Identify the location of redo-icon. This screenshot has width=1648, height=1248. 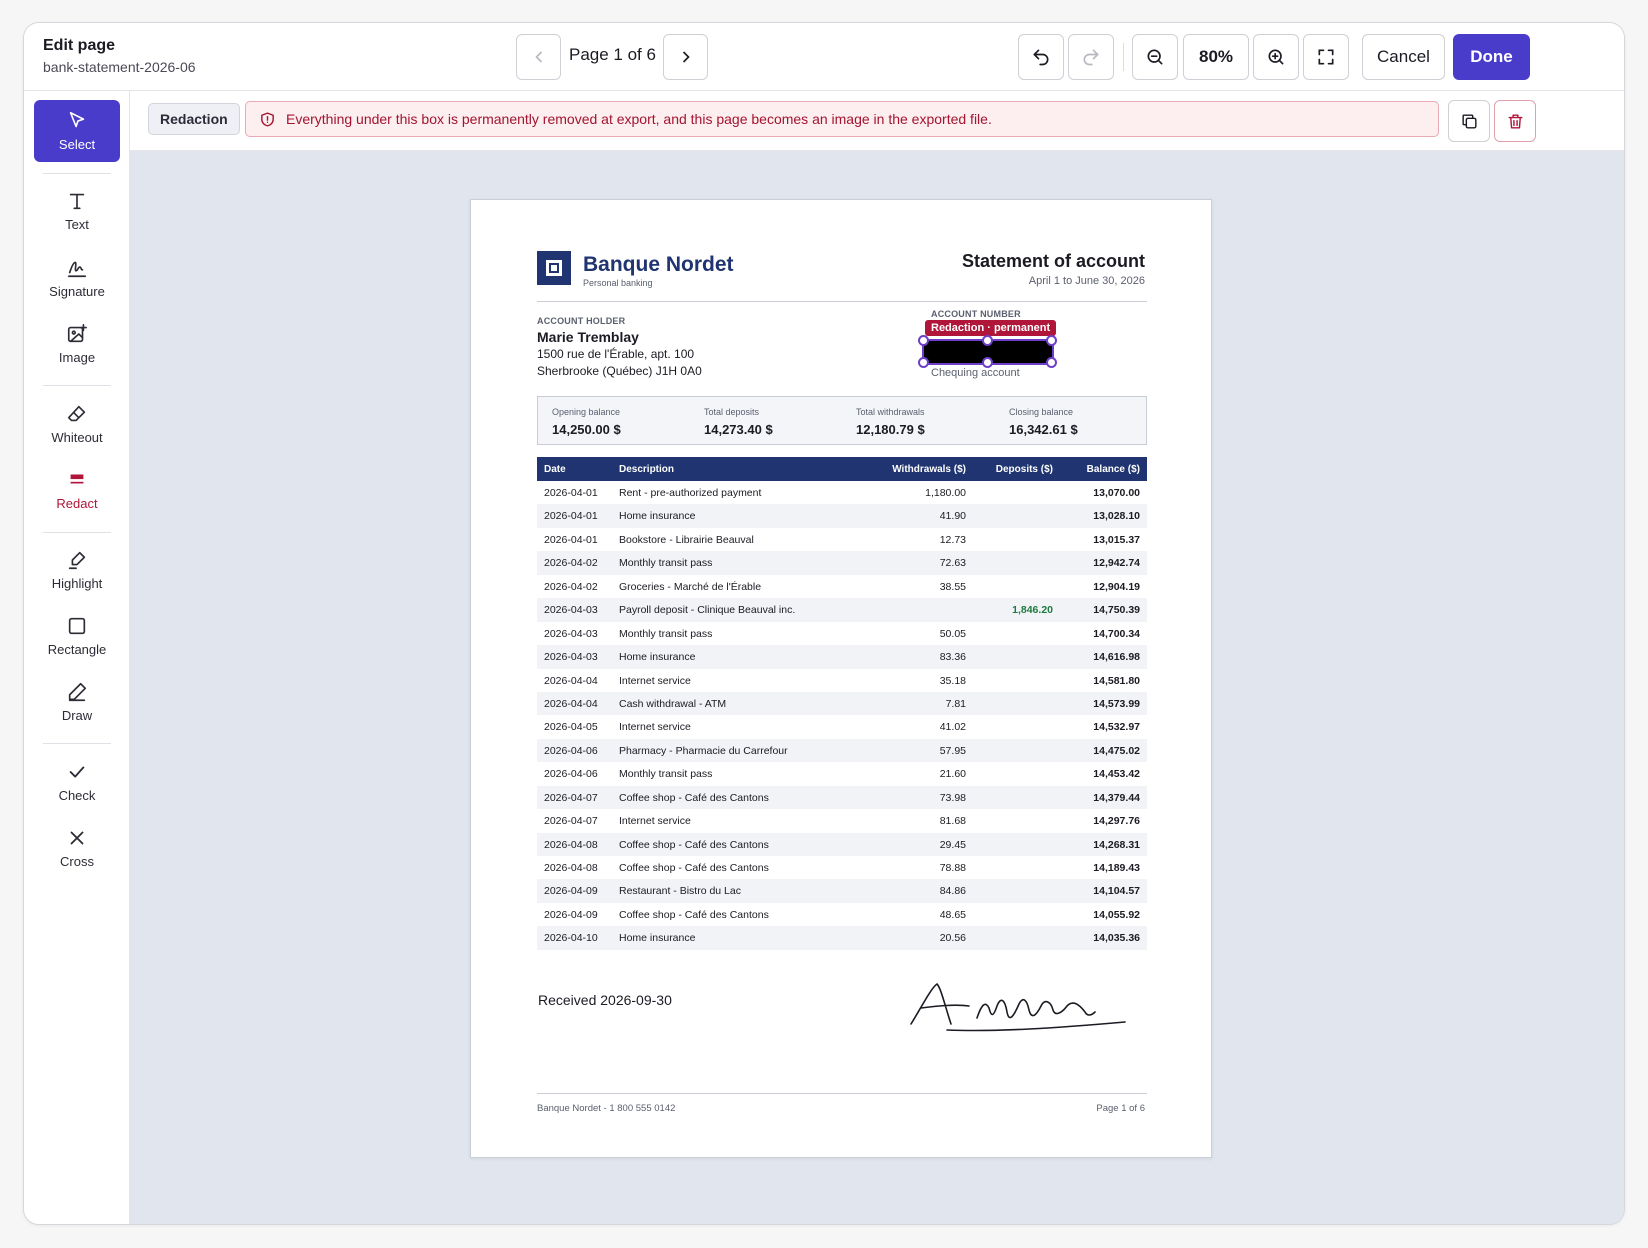
(1091, 57).